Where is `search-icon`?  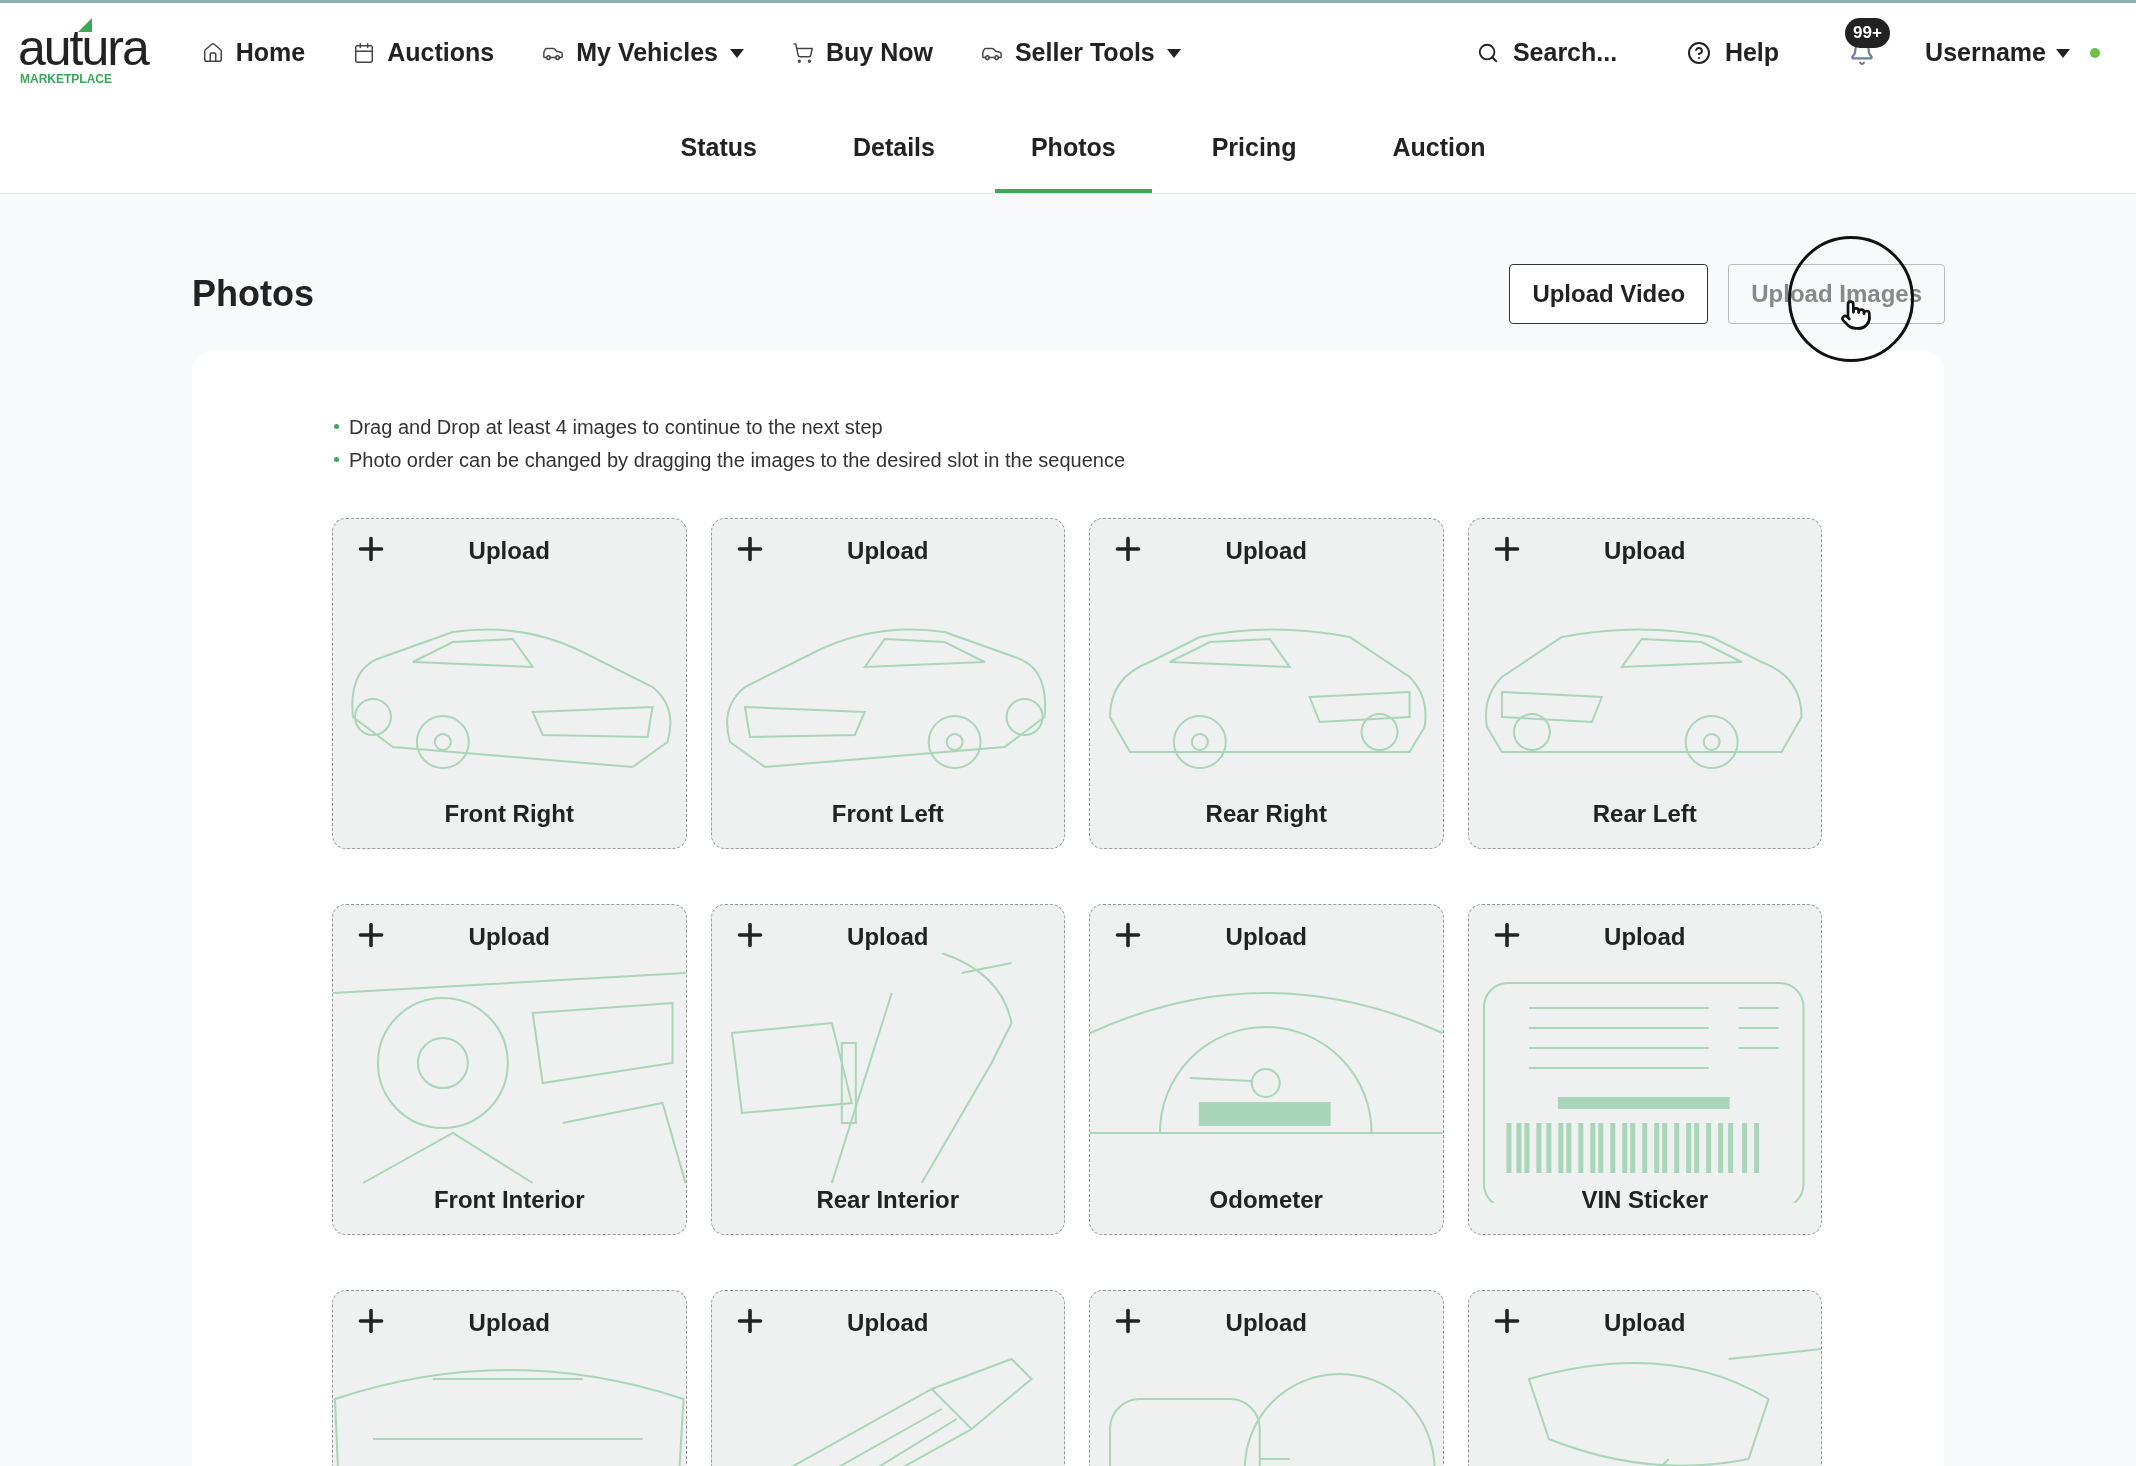
search-icon is located at coordinates (1487, 53).